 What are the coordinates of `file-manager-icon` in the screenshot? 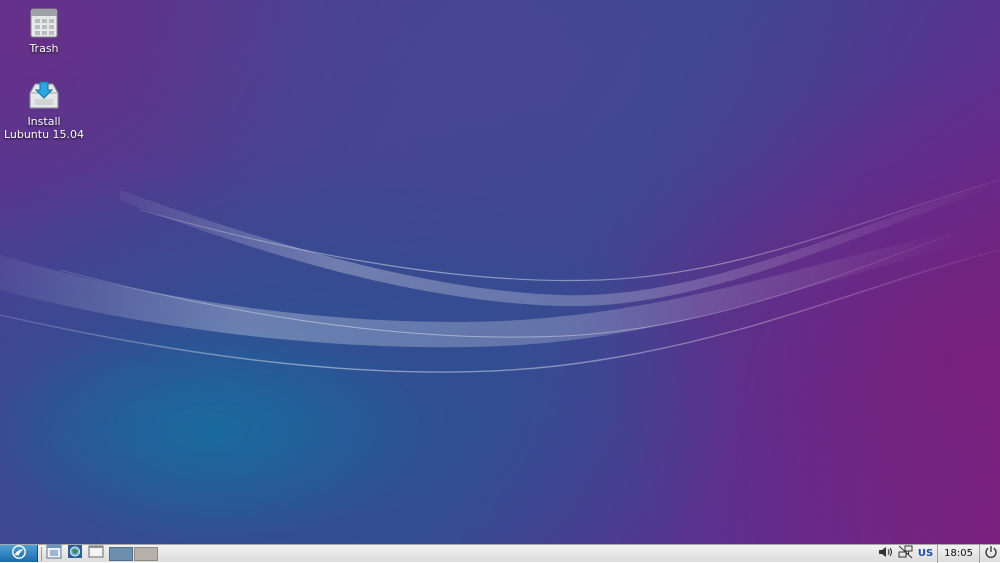 It's located at (54, 553).